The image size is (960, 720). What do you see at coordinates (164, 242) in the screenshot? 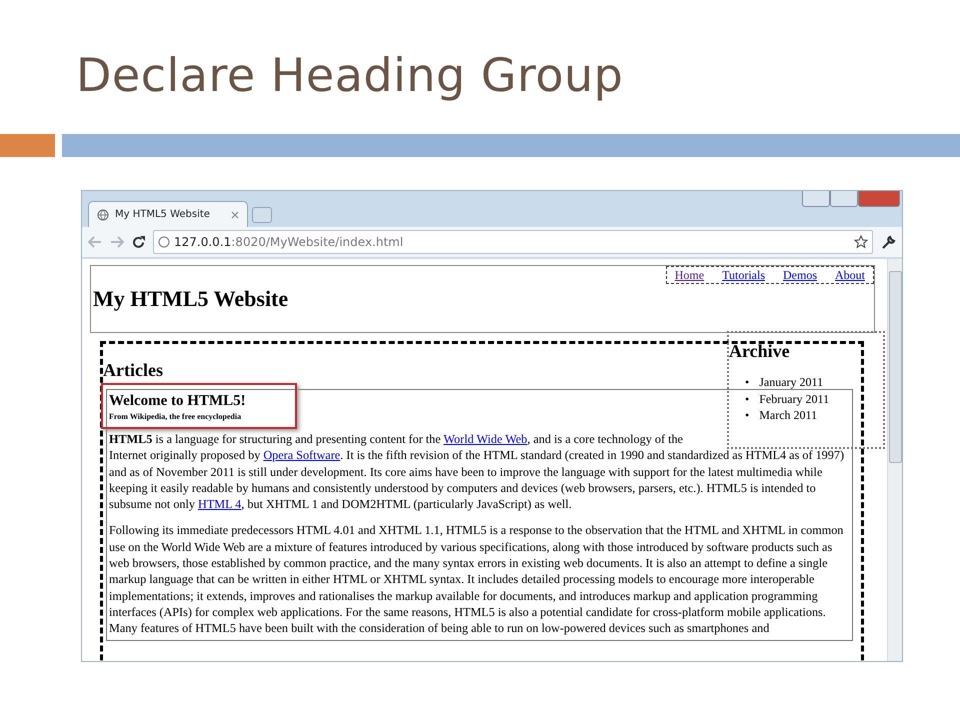
I see `page-icon` at bounding box center [164, 242].